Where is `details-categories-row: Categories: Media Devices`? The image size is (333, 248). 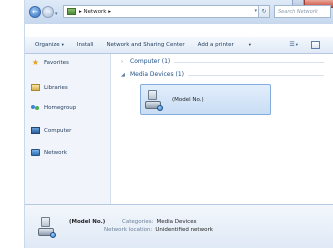 details-categories-row: Categories: Media Devices is located at coordinates (159, 222).